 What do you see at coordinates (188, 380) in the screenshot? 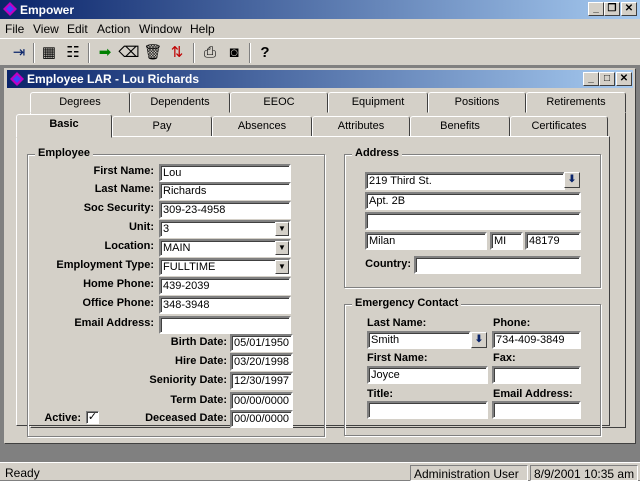
I see `seniority-date-label: Seniority Date:` at bounding box center [188, 380].